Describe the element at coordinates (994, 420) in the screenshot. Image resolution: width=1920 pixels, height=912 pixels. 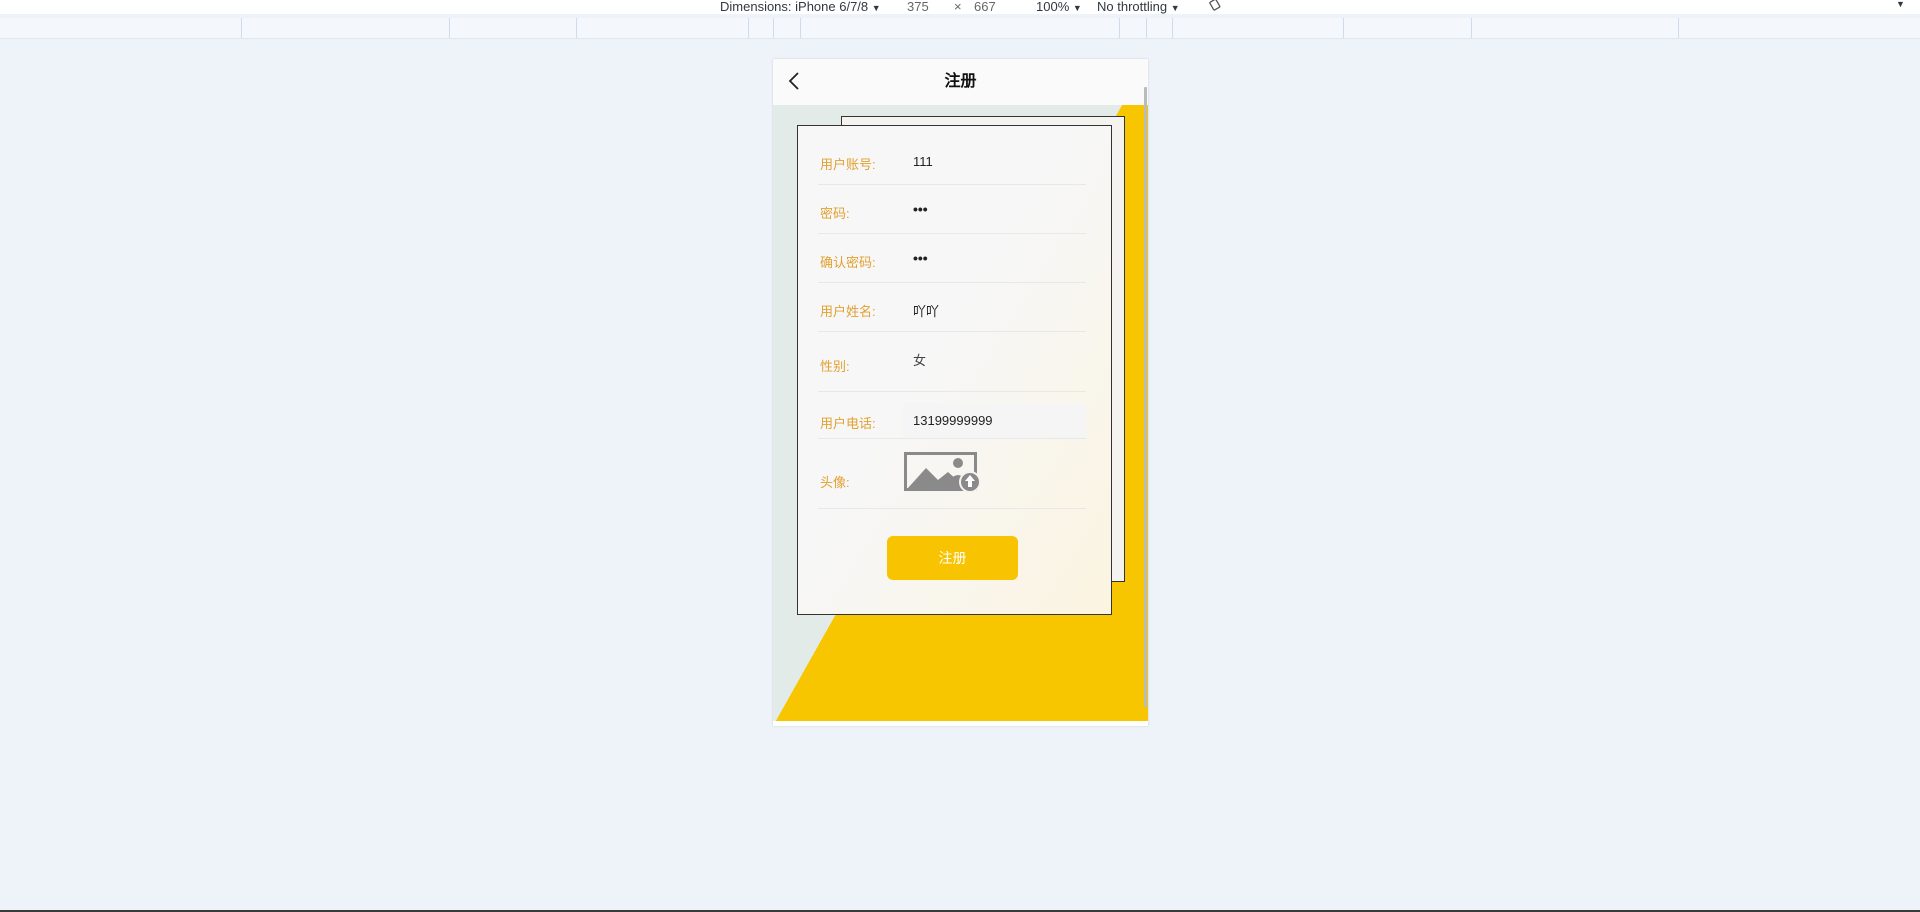
I see `phone-field: 13199999999` at that location.